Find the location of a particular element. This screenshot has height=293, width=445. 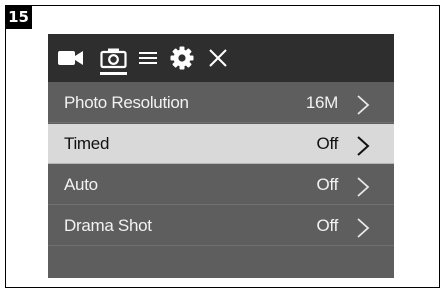

menu-item-auto: Auto Off is located at coordinates (221, 185).